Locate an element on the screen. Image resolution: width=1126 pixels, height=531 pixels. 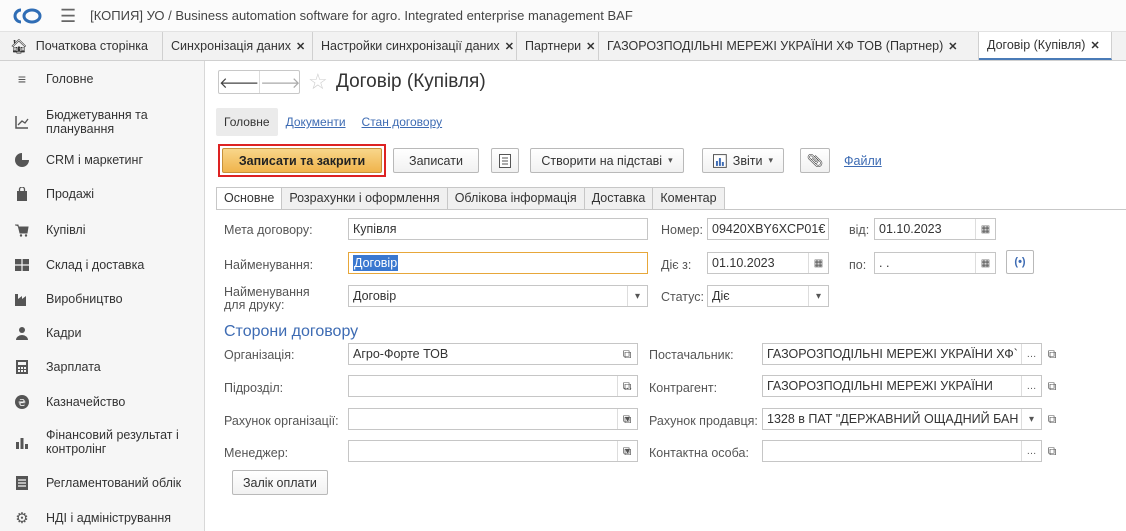
sidebar-item-main: ≡ Головне is located at coordinates (102, 79).